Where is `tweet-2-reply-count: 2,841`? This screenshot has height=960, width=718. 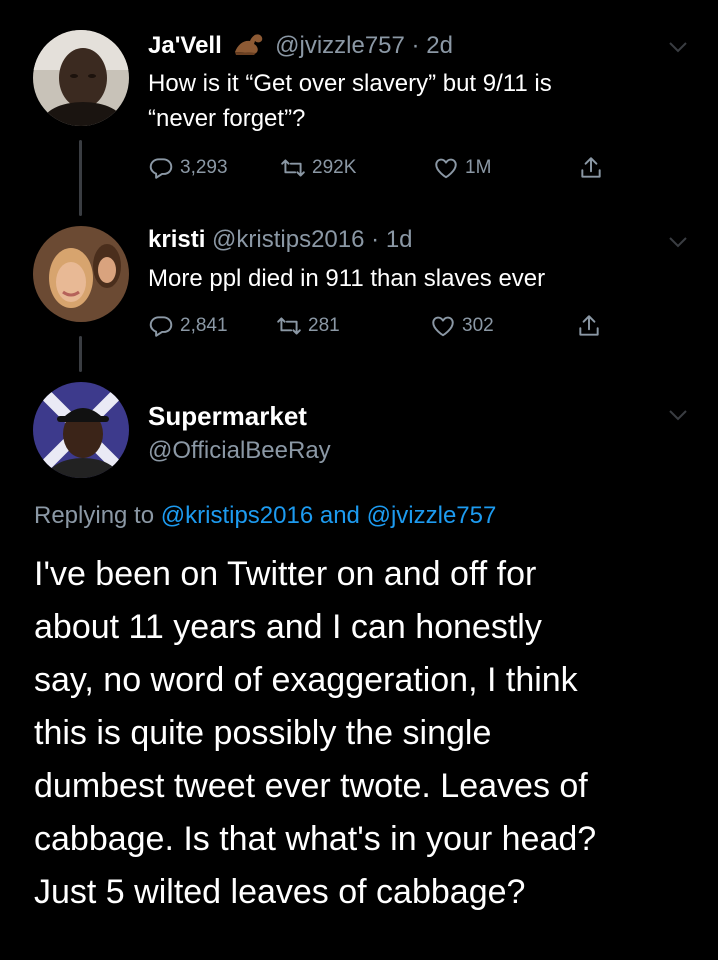
tweet-2-reply-count: 2,841 is located at coordinates (204, 325).